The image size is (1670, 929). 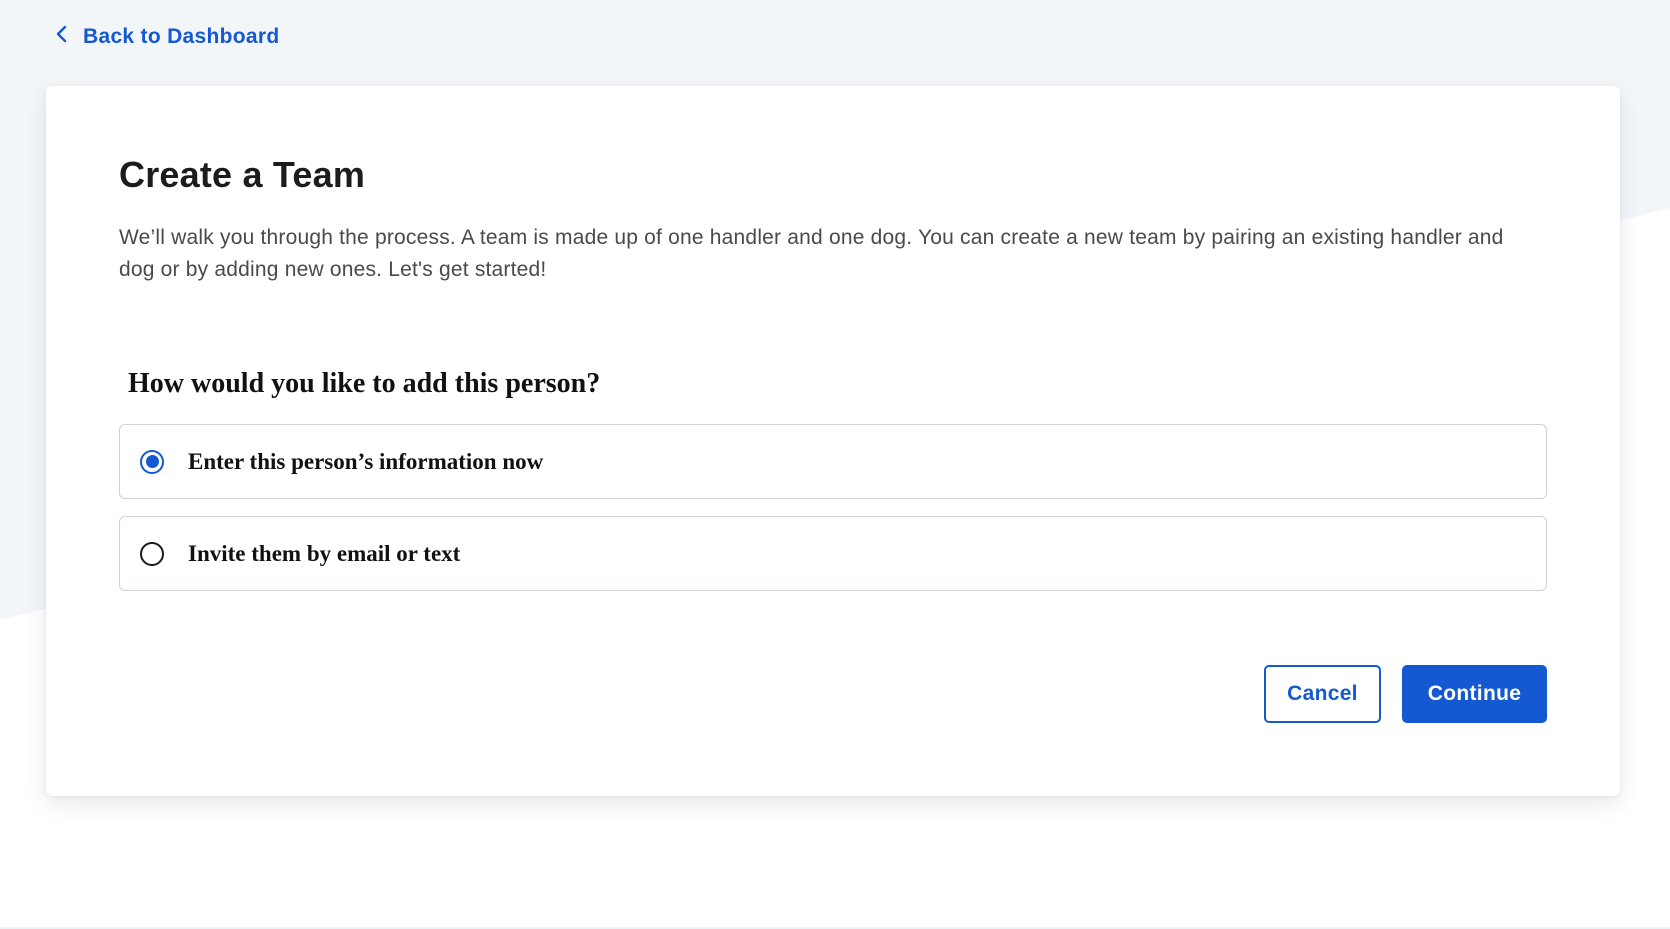 What do you see at coordinates (833, 553) in the screenshot?
I see `option-invite-by-email-or-text: Invite them by email or text` at bounding box center [833, 553].